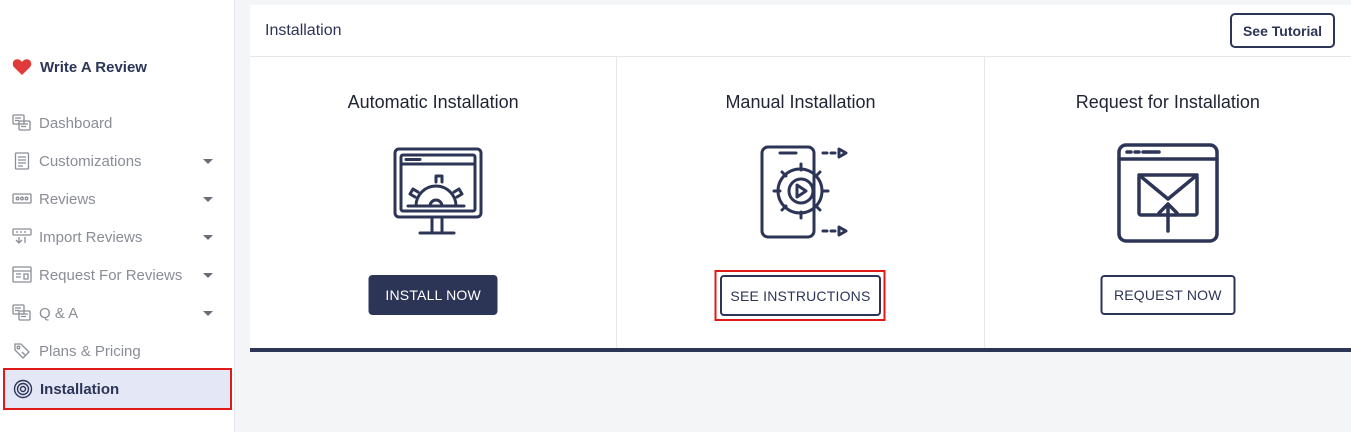 The height and width of the screenshot is (432, 1351). I want to click on sidebar-item-request-for-reviews: Request For Reviews, so click(117, 275).